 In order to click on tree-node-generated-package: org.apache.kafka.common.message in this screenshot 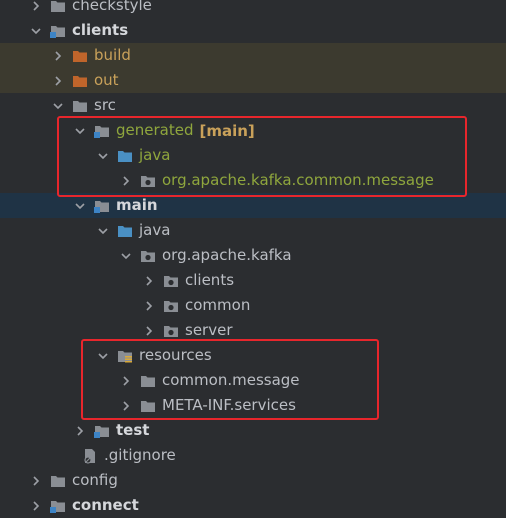, I will do `click(253, 180)`.